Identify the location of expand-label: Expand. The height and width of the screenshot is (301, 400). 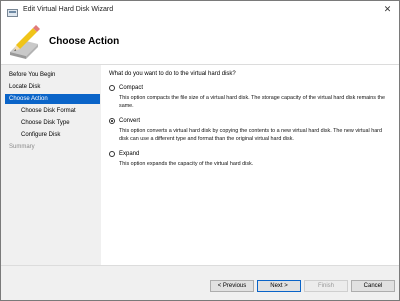
(129, 154).